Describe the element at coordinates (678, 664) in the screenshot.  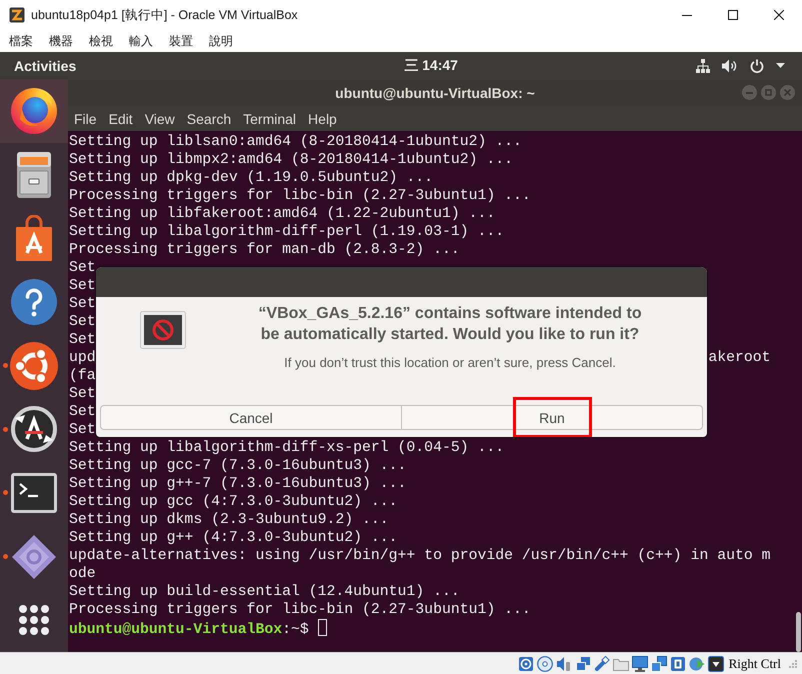
I see `chip-icon` at that location.